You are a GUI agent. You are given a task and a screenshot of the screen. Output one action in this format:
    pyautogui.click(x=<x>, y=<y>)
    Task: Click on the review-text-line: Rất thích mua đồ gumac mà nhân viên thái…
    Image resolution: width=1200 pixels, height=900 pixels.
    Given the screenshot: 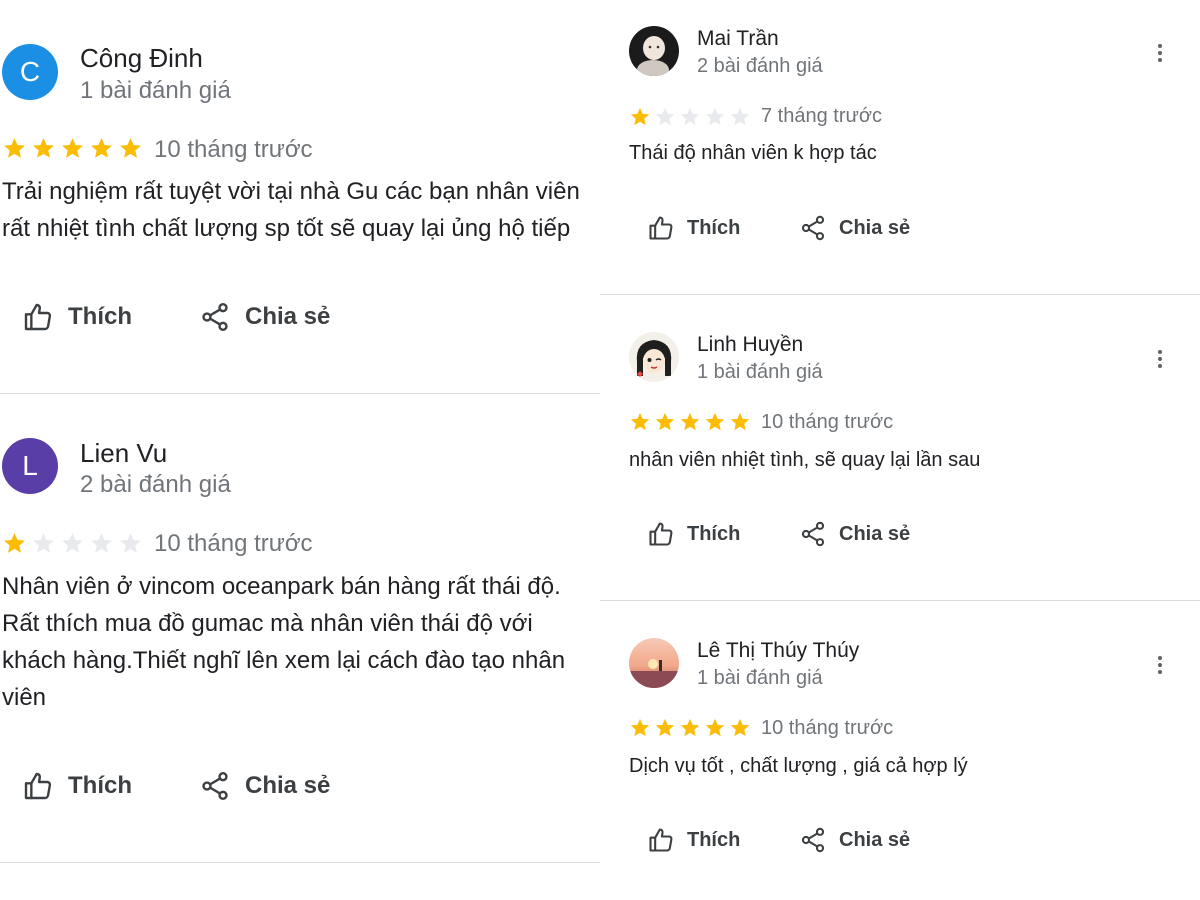 What is the action you would take?
    pyautogui.click(x=267, y=623)
    